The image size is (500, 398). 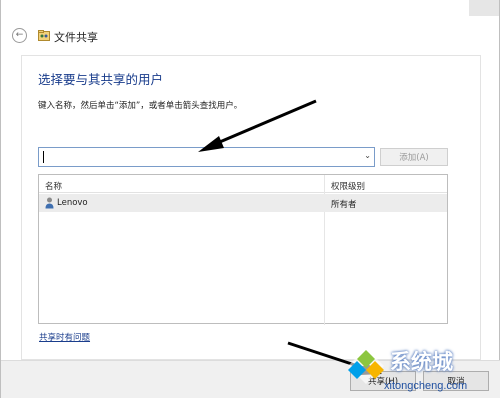 What do you see at coordinates (101, 79) in the screenshot?
I see `page-heading: 选择要与其共享的用户` at bounding box center [101, 79].